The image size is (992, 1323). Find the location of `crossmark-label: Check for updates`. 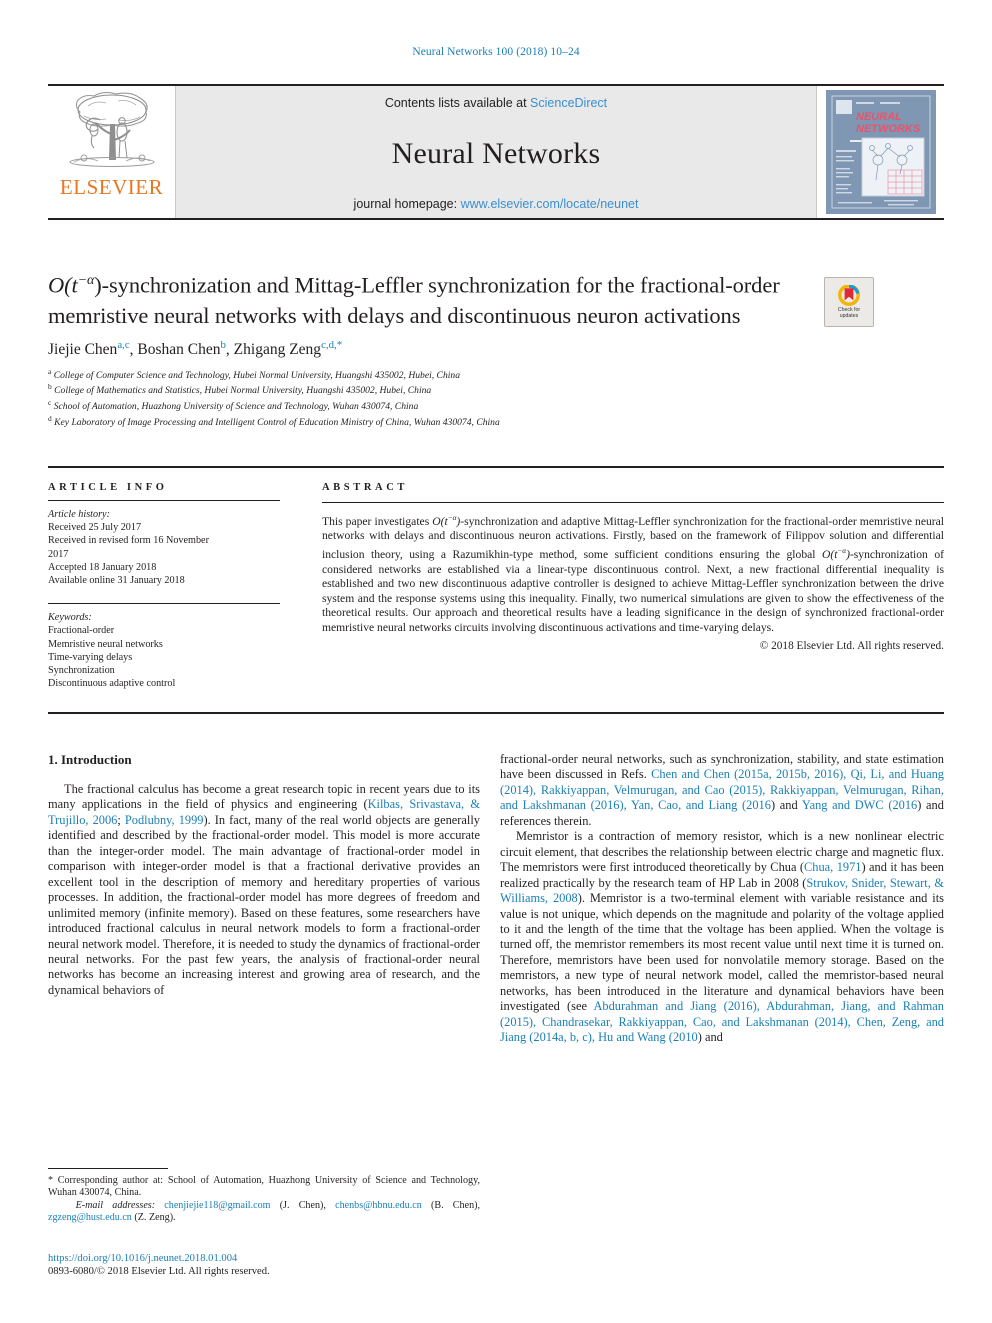

crossmark-label: Check for updates is located at coordinates (849, 313).